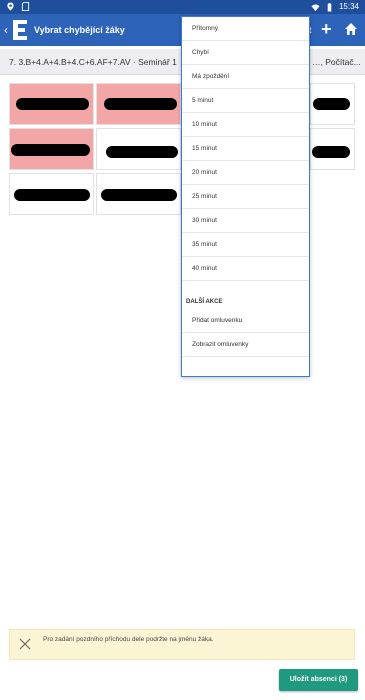  Describe the element at coordinates (329, 7) in the screenshot. I see `battery-icon` at that location.